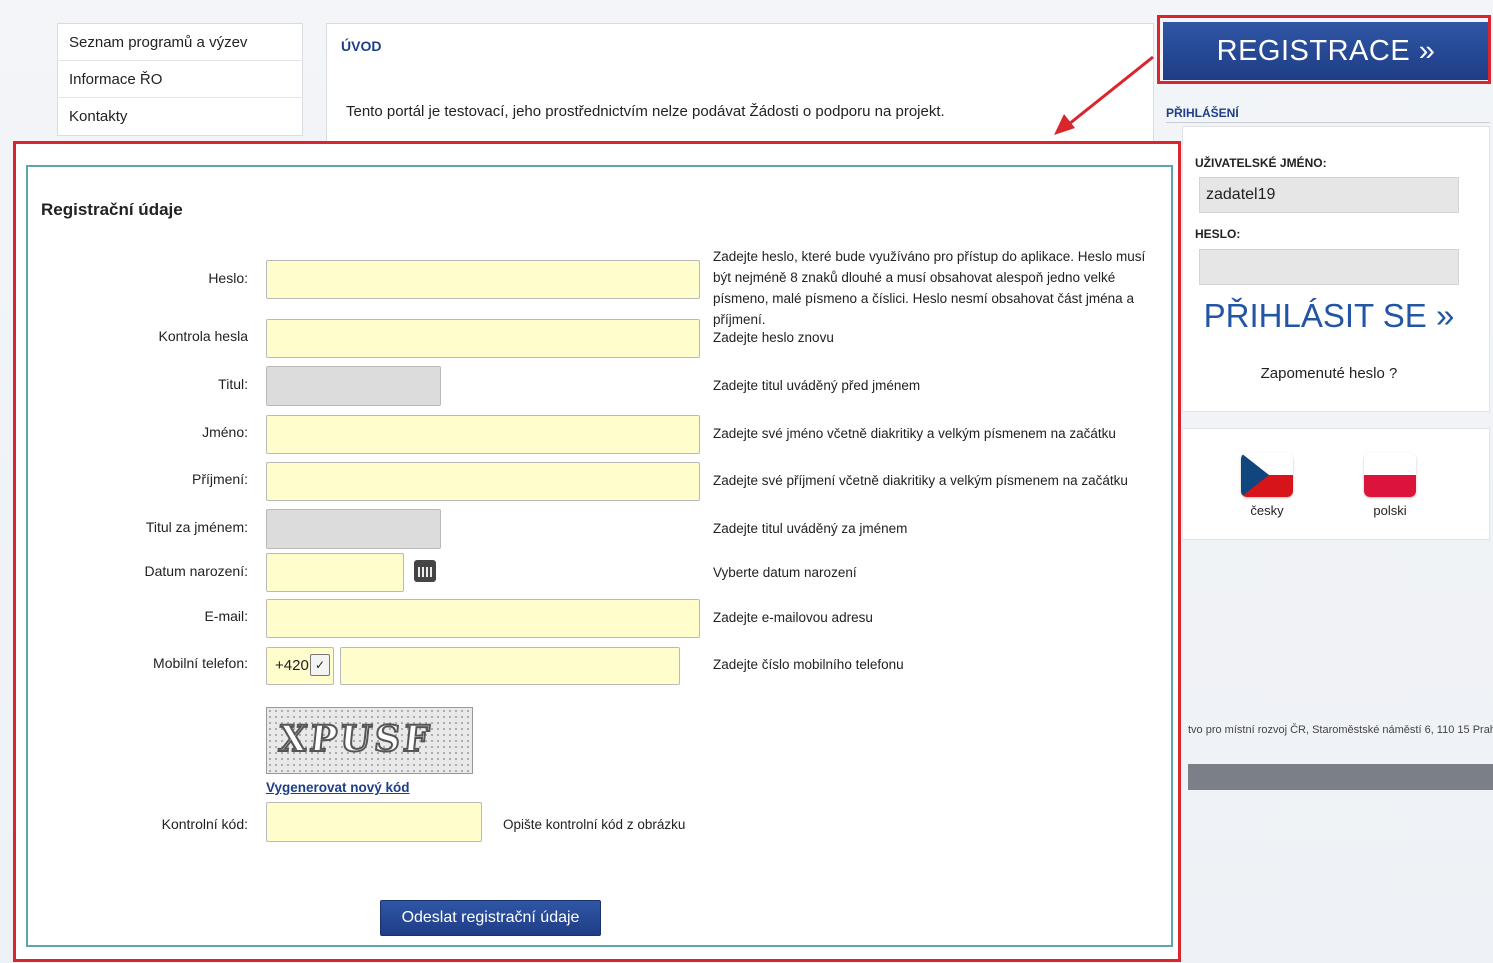 The height and width of the screenshot is (963, 1493). I want to click on language-polish: polski, so click(1390, 485).